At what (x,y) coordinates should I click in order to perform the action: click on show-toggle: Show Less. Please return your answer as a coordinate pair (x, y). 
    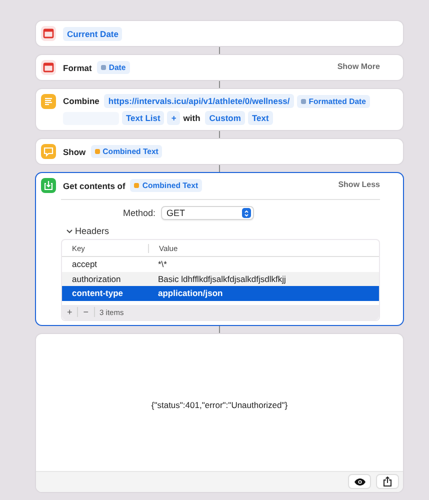
    Looking at the image, I should click on (359, 184).